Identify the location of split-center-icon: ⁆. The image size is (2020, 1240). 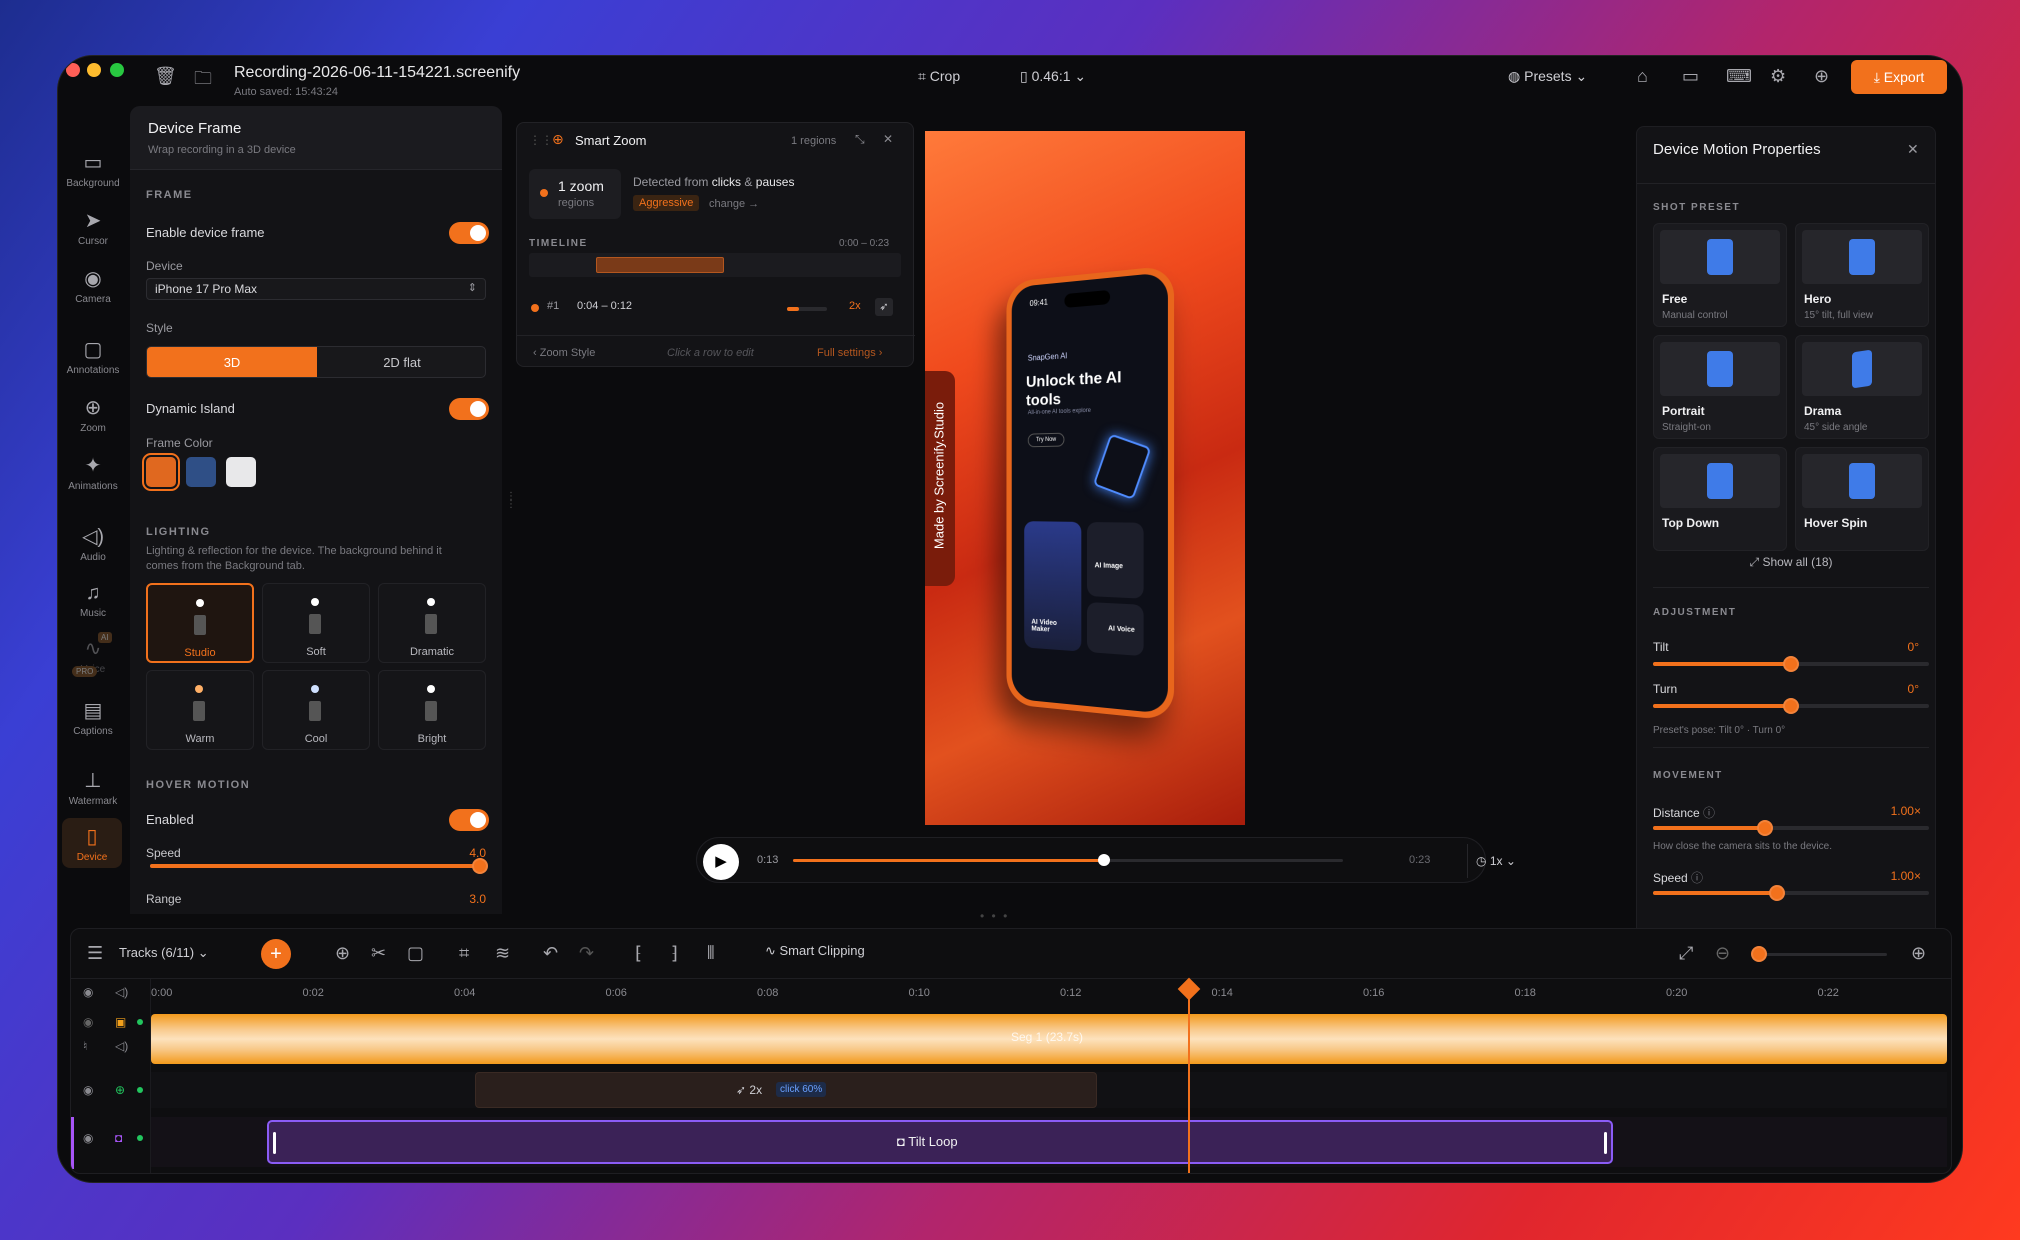
(674, 953).